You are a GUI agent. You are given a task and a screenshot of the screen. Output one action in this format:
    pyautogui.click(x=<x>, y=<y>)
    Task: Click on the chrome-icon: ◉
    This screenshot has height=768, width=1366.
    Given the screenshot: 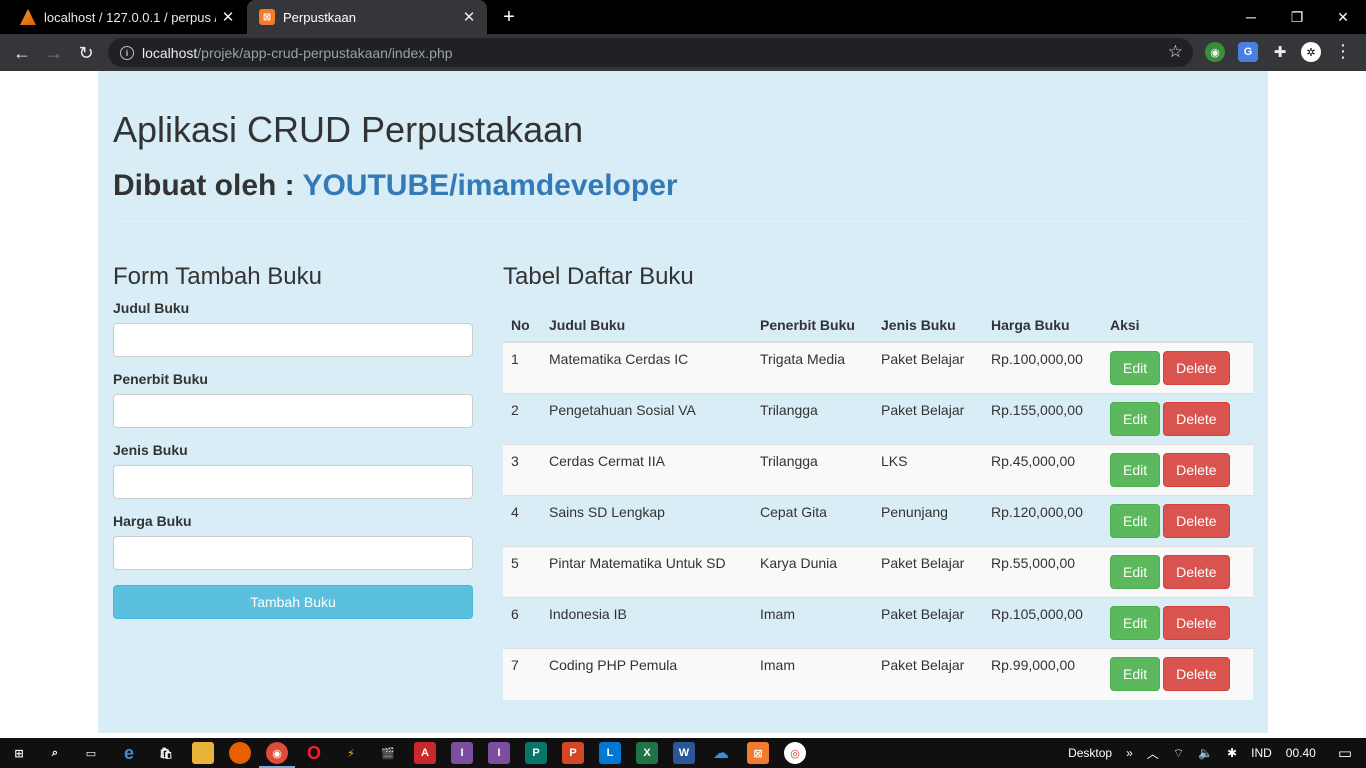 What is the action you would take?
    pyautogui.click(x=277, y=753)
    